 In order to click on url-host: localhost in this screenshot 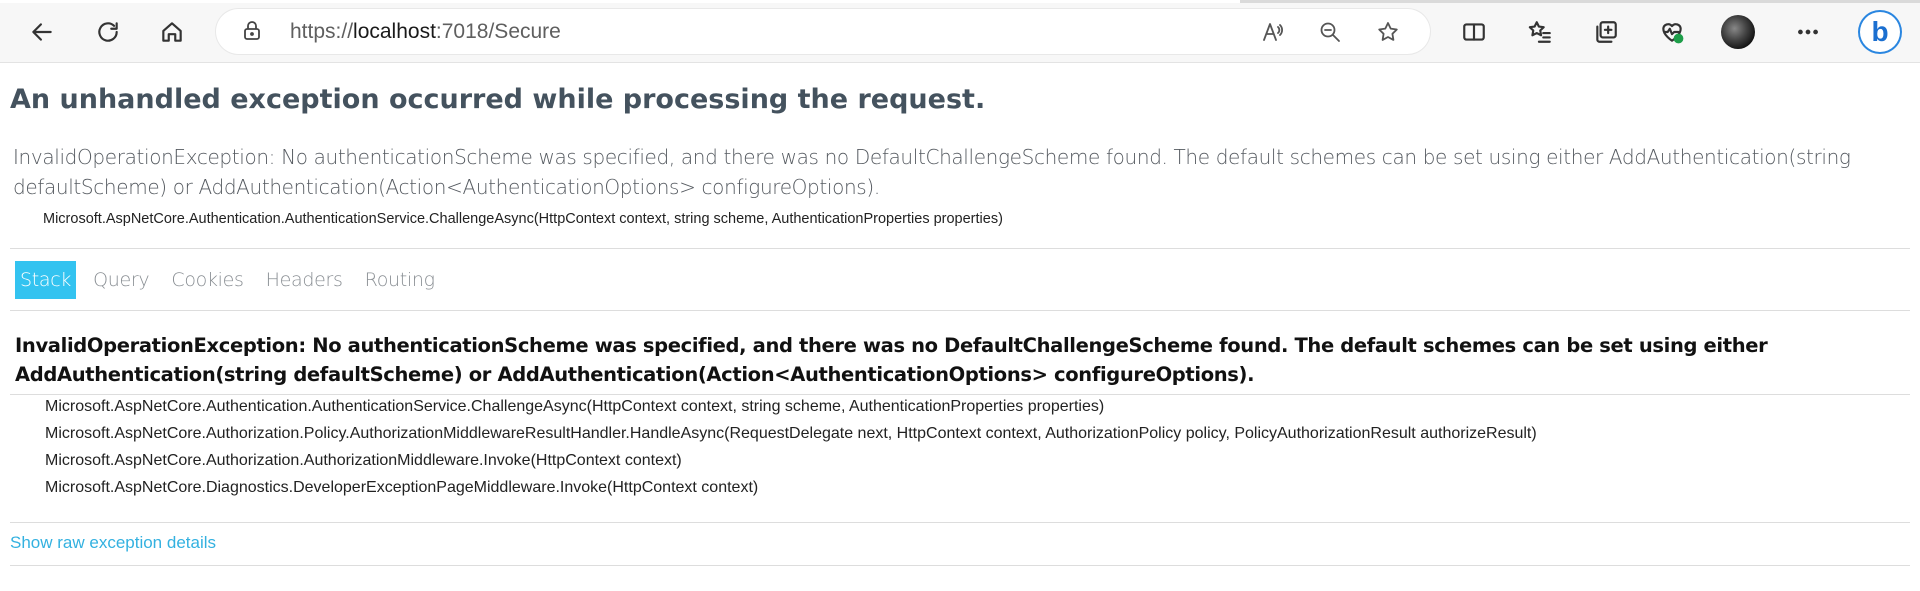, I will do `click(394, 31)`.